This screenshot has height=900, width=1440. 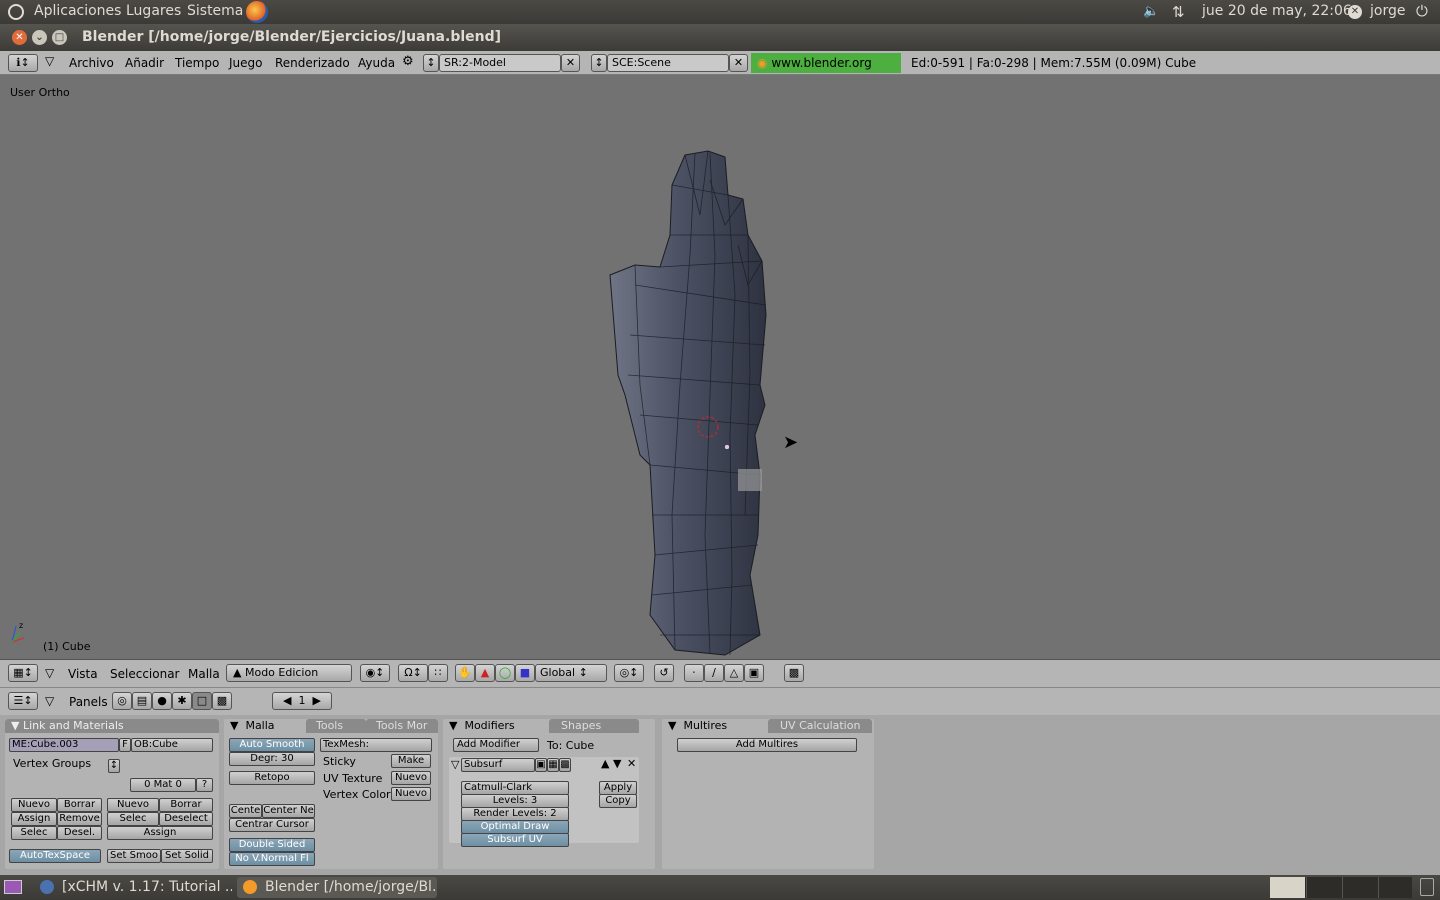 What do you see at coordinates (618, 801) in the screenshot?
I see `copy-modifier-button: Copy` at bounding box center [618, 801].